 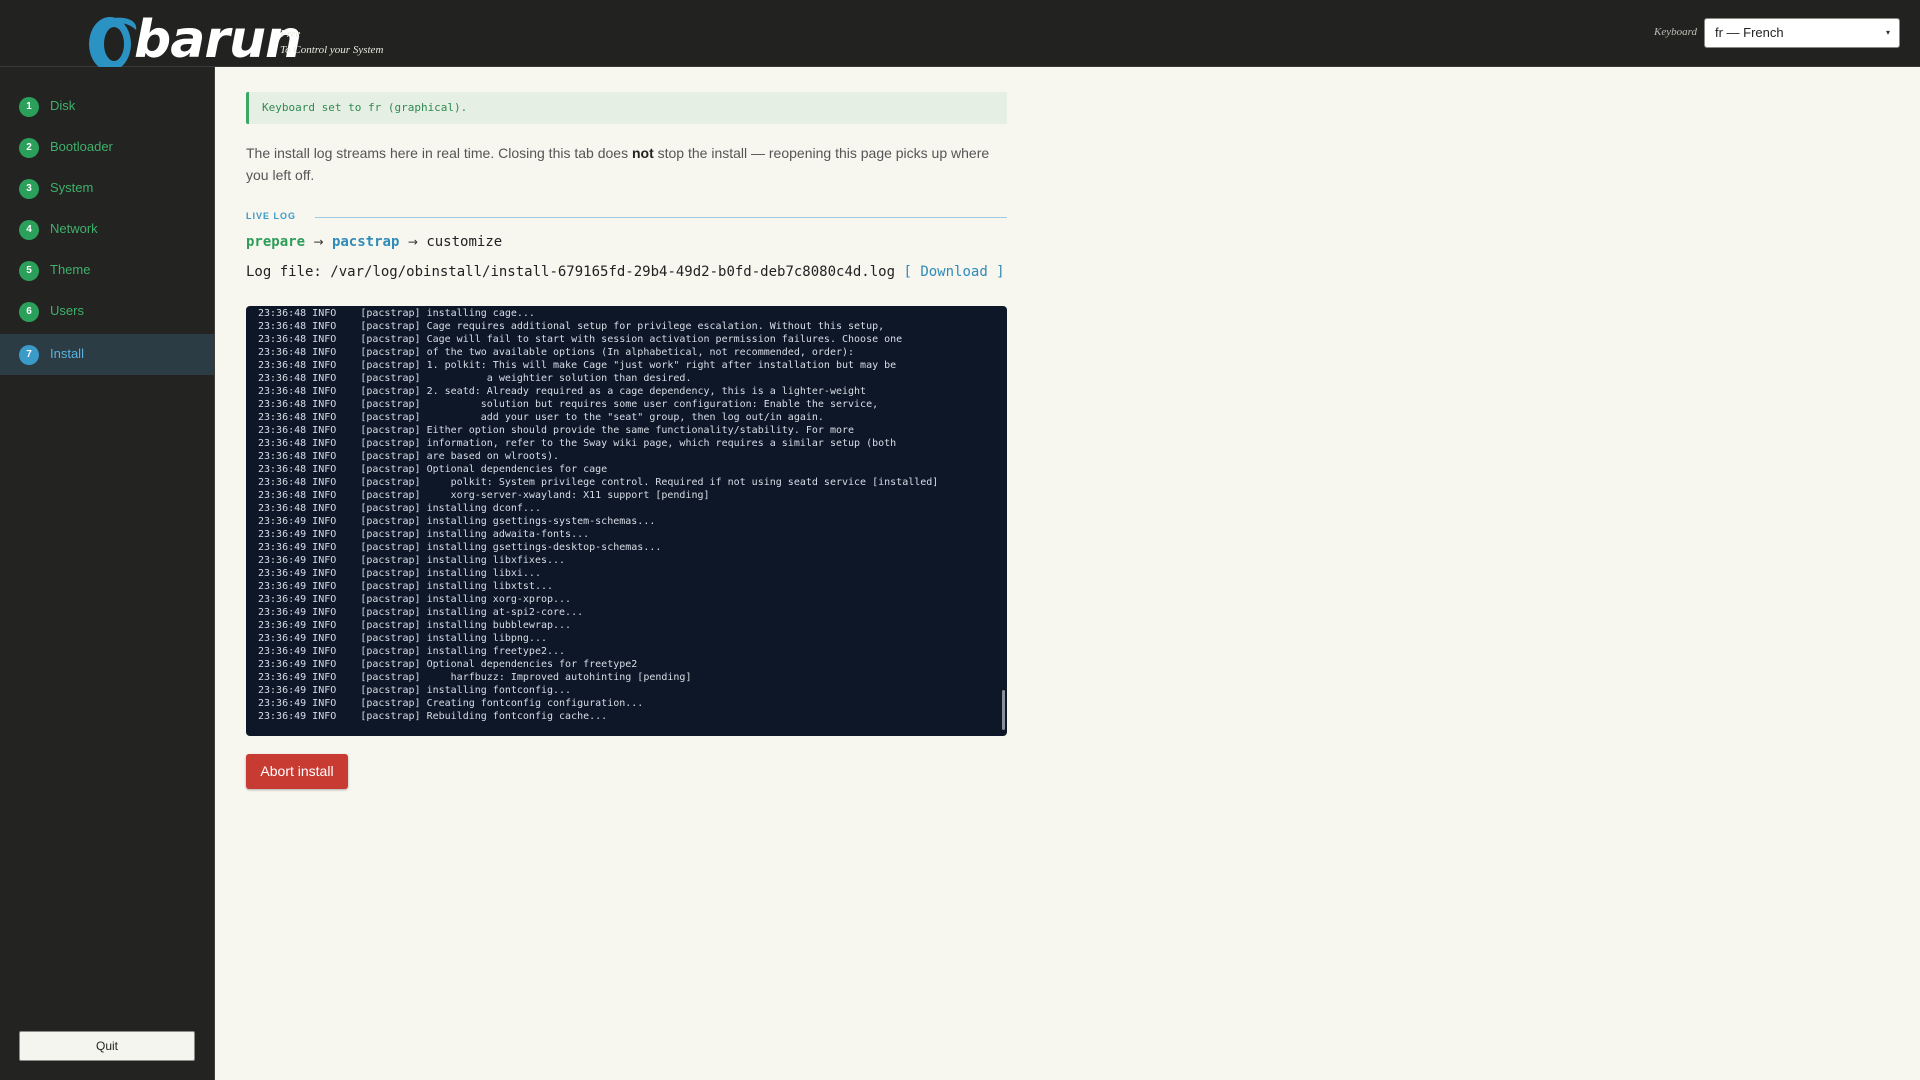 I want to click on logo-o-icon, so click(x=113, y=44).